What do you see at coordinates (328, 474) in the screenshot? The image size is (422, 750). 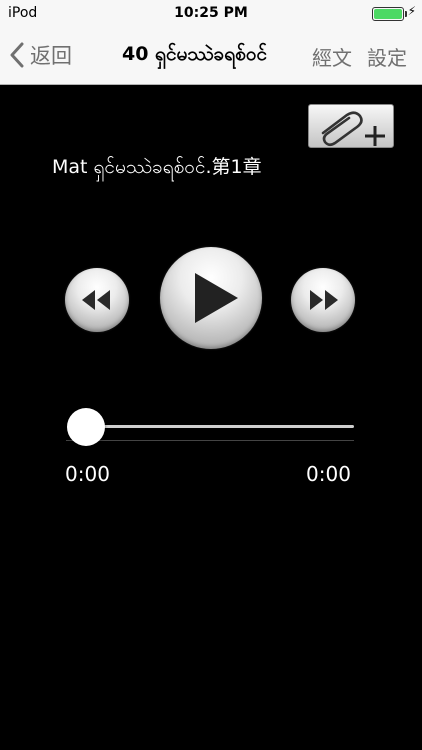 I see `total-time: 0:00` at bounding box center [328, 474].